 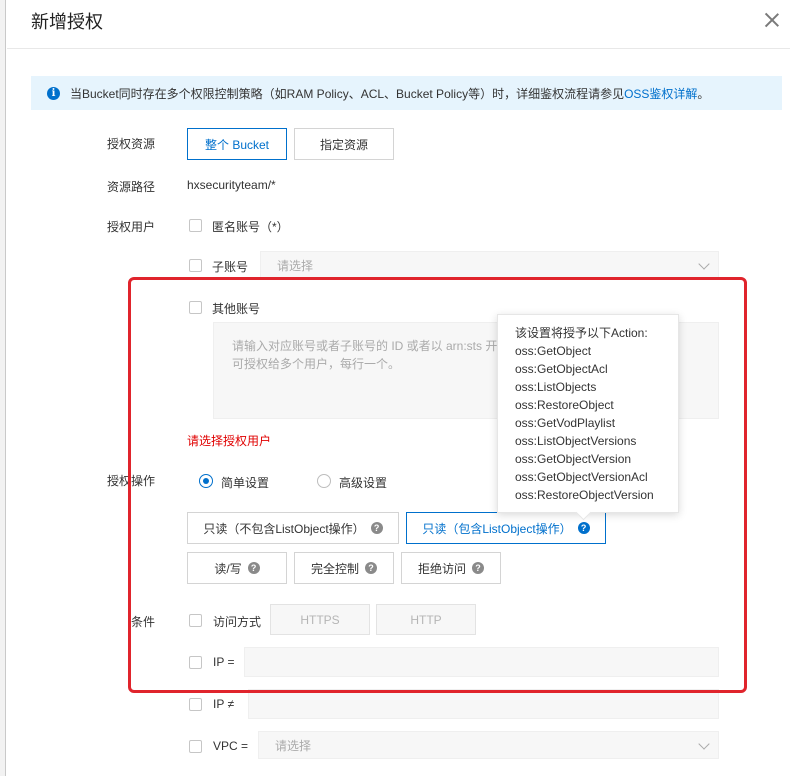 I want to click on anonymous-checkbox, so click(x=195, y=225).